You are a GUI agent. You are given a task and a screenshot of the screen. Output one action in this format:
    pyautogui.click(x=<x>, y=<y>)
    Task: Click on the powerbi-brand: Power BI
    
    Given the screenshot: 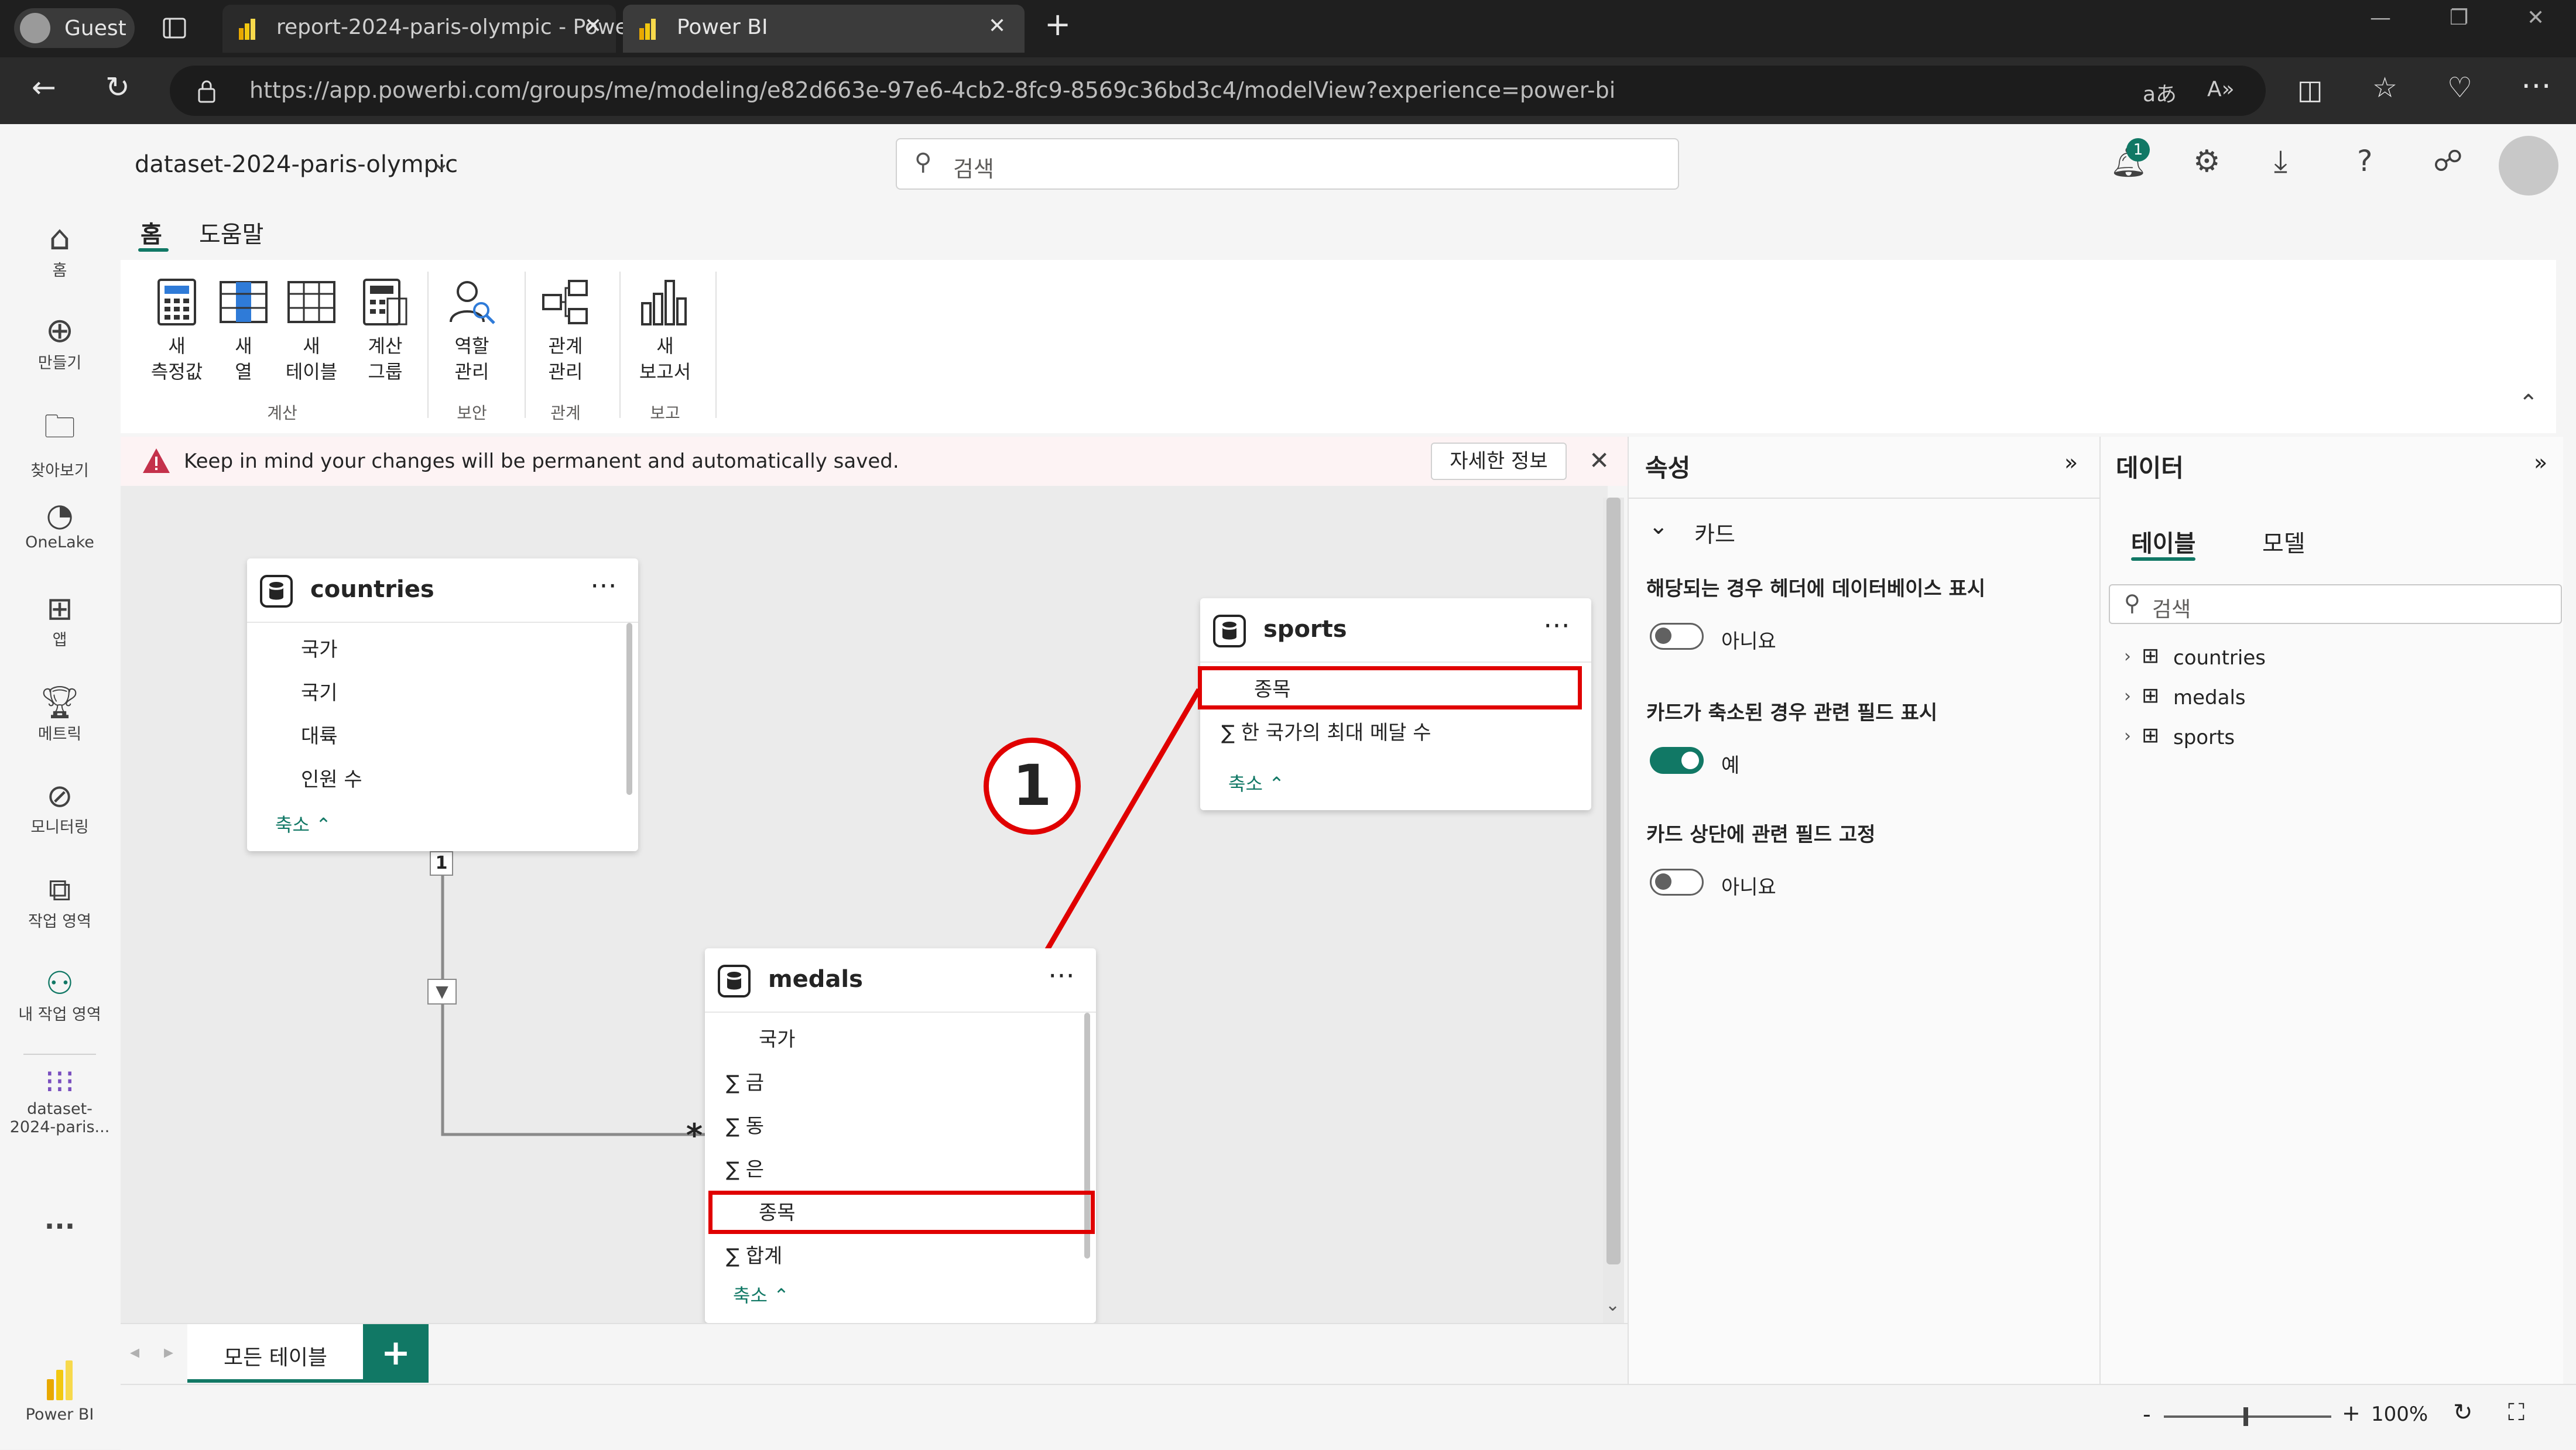 What is the action you would take?
    pyautogui.click(x=59, y=1391)
    